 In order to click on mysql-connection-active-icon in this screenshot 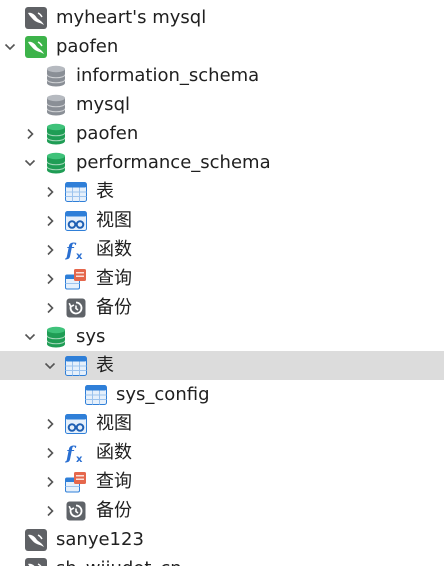, I will do `click(36, 47)`.